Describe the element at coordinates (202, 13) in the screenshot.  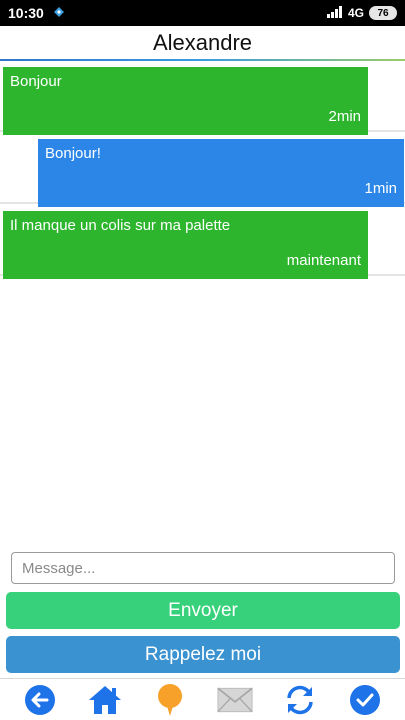
I see `status-bar: 10:30 4G 76` at that location.